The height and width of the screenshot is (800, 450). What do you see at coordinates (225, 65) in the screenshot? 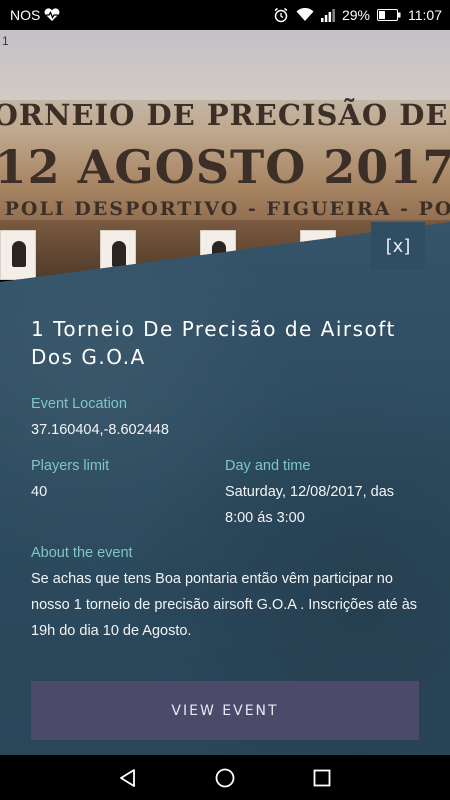
I see `banner-sky` at bounding box center [225, 65].